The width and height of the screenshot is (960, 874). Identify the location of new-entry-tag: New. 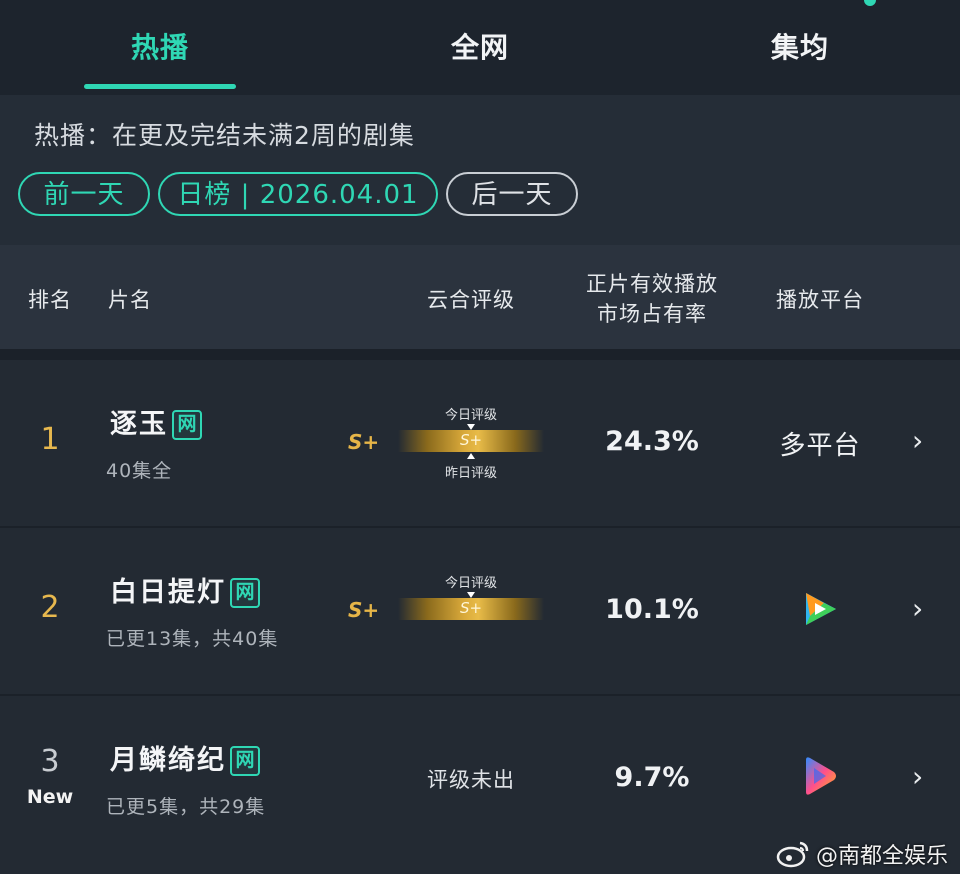
(50, 797).